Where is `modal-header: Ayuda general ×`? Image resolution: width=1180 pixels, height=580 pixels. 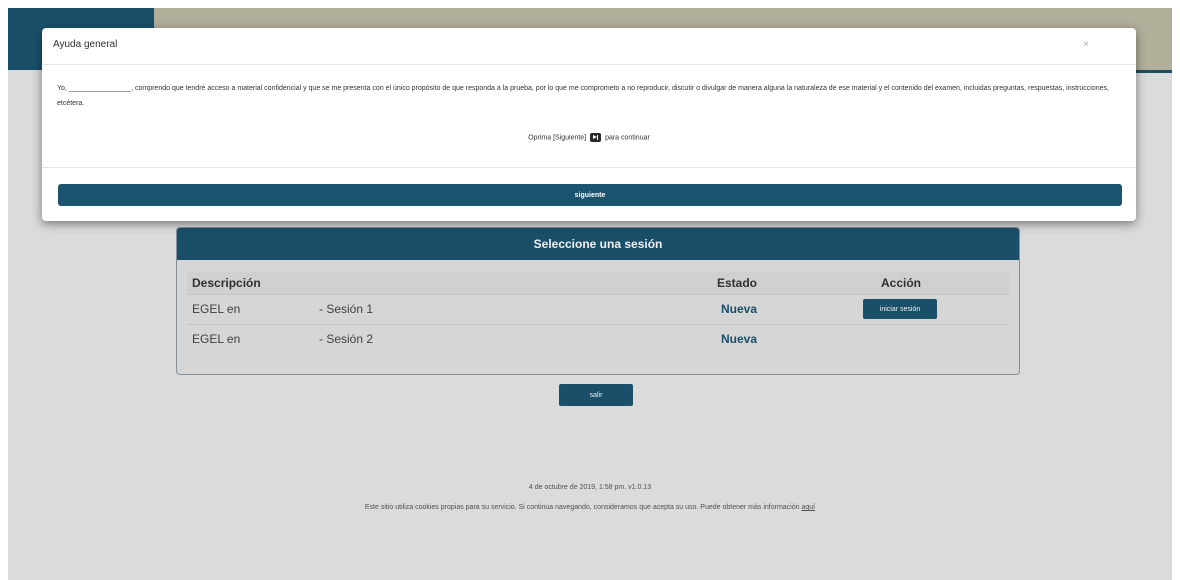
modal-header: Ayuda general × is located at coordinates (589, 46).